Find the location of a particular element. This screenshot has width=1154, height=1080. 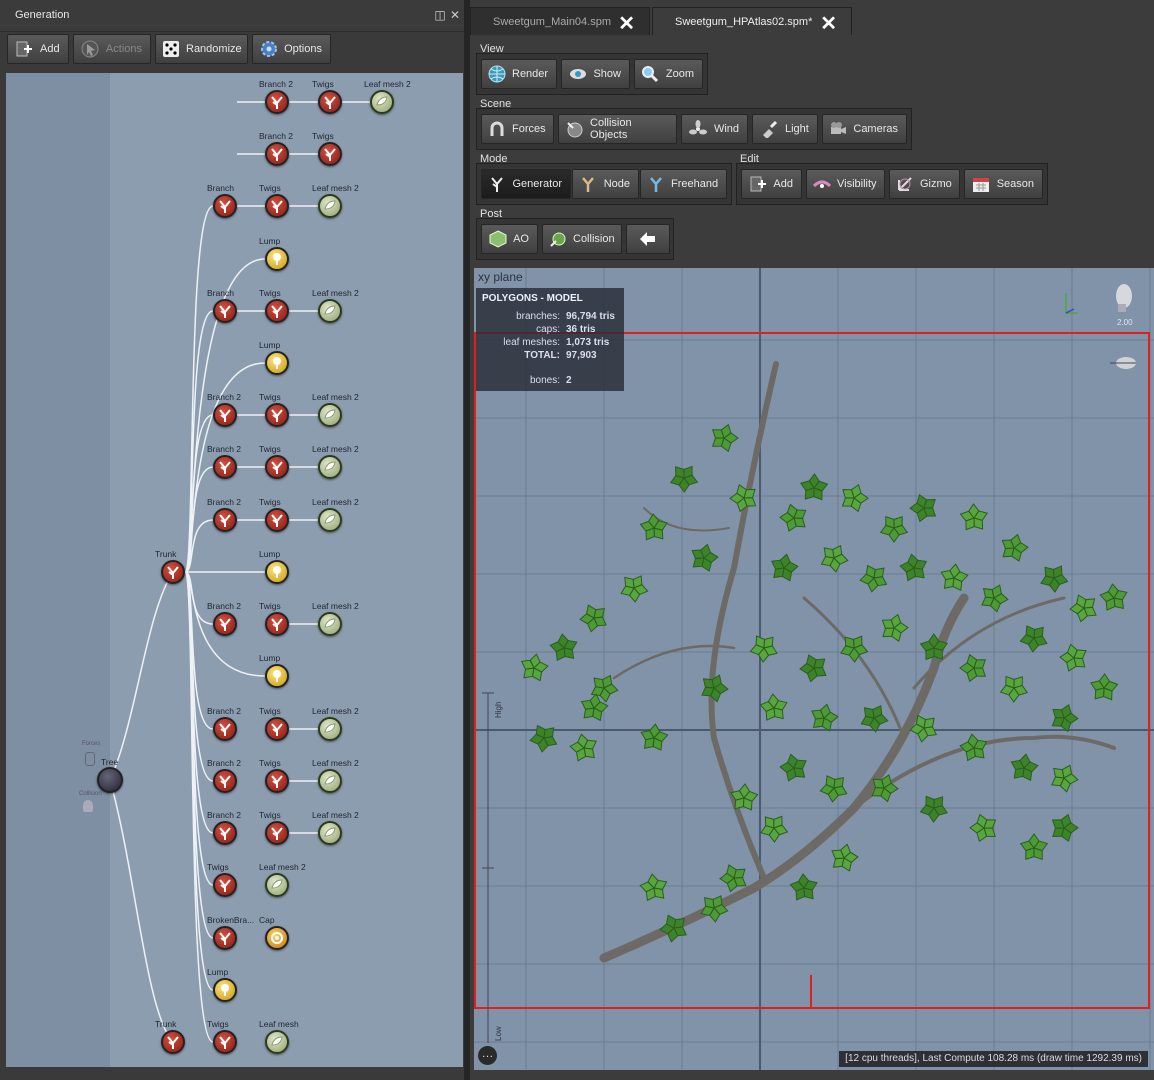

plane-label: xy plane is located at coordinates (500, 277).